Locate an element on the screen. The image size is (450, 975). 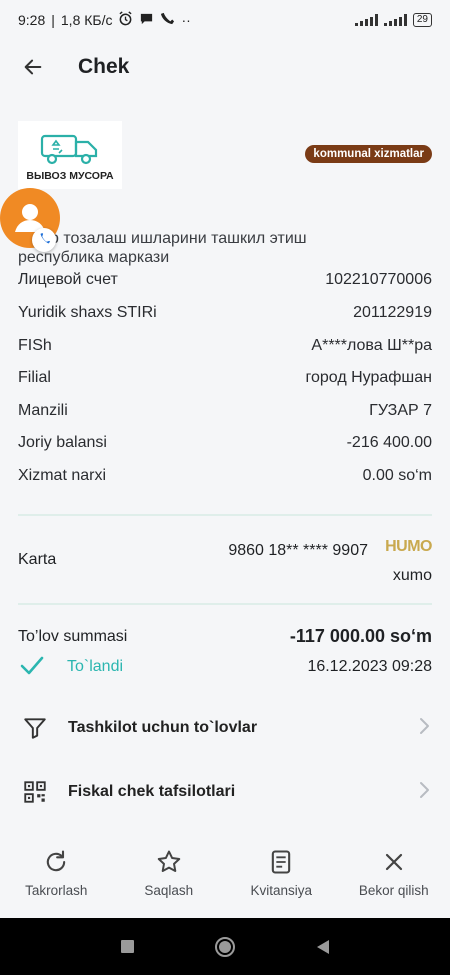
category-badge: kommunal xizmatlar is located at coordinates (368, 154).